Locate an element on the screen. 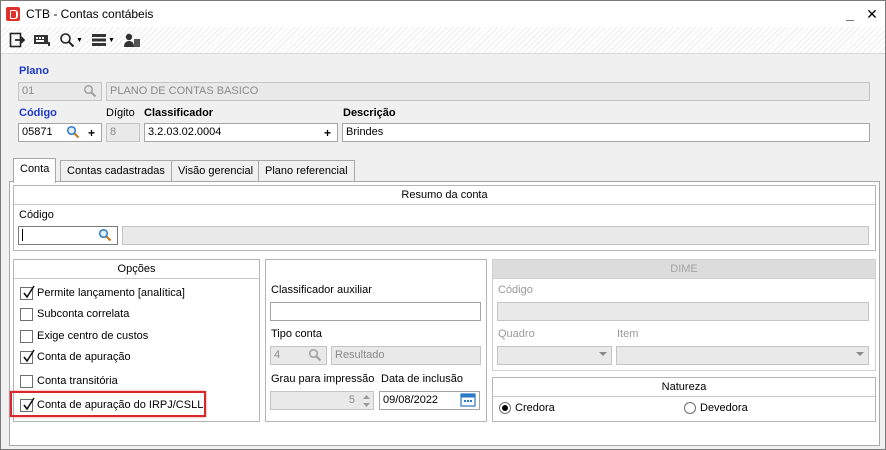 This screenshot has width=886, height=450. conta-apuracao-checkbox: Conta de apuração is located at coordinates (75, 357).